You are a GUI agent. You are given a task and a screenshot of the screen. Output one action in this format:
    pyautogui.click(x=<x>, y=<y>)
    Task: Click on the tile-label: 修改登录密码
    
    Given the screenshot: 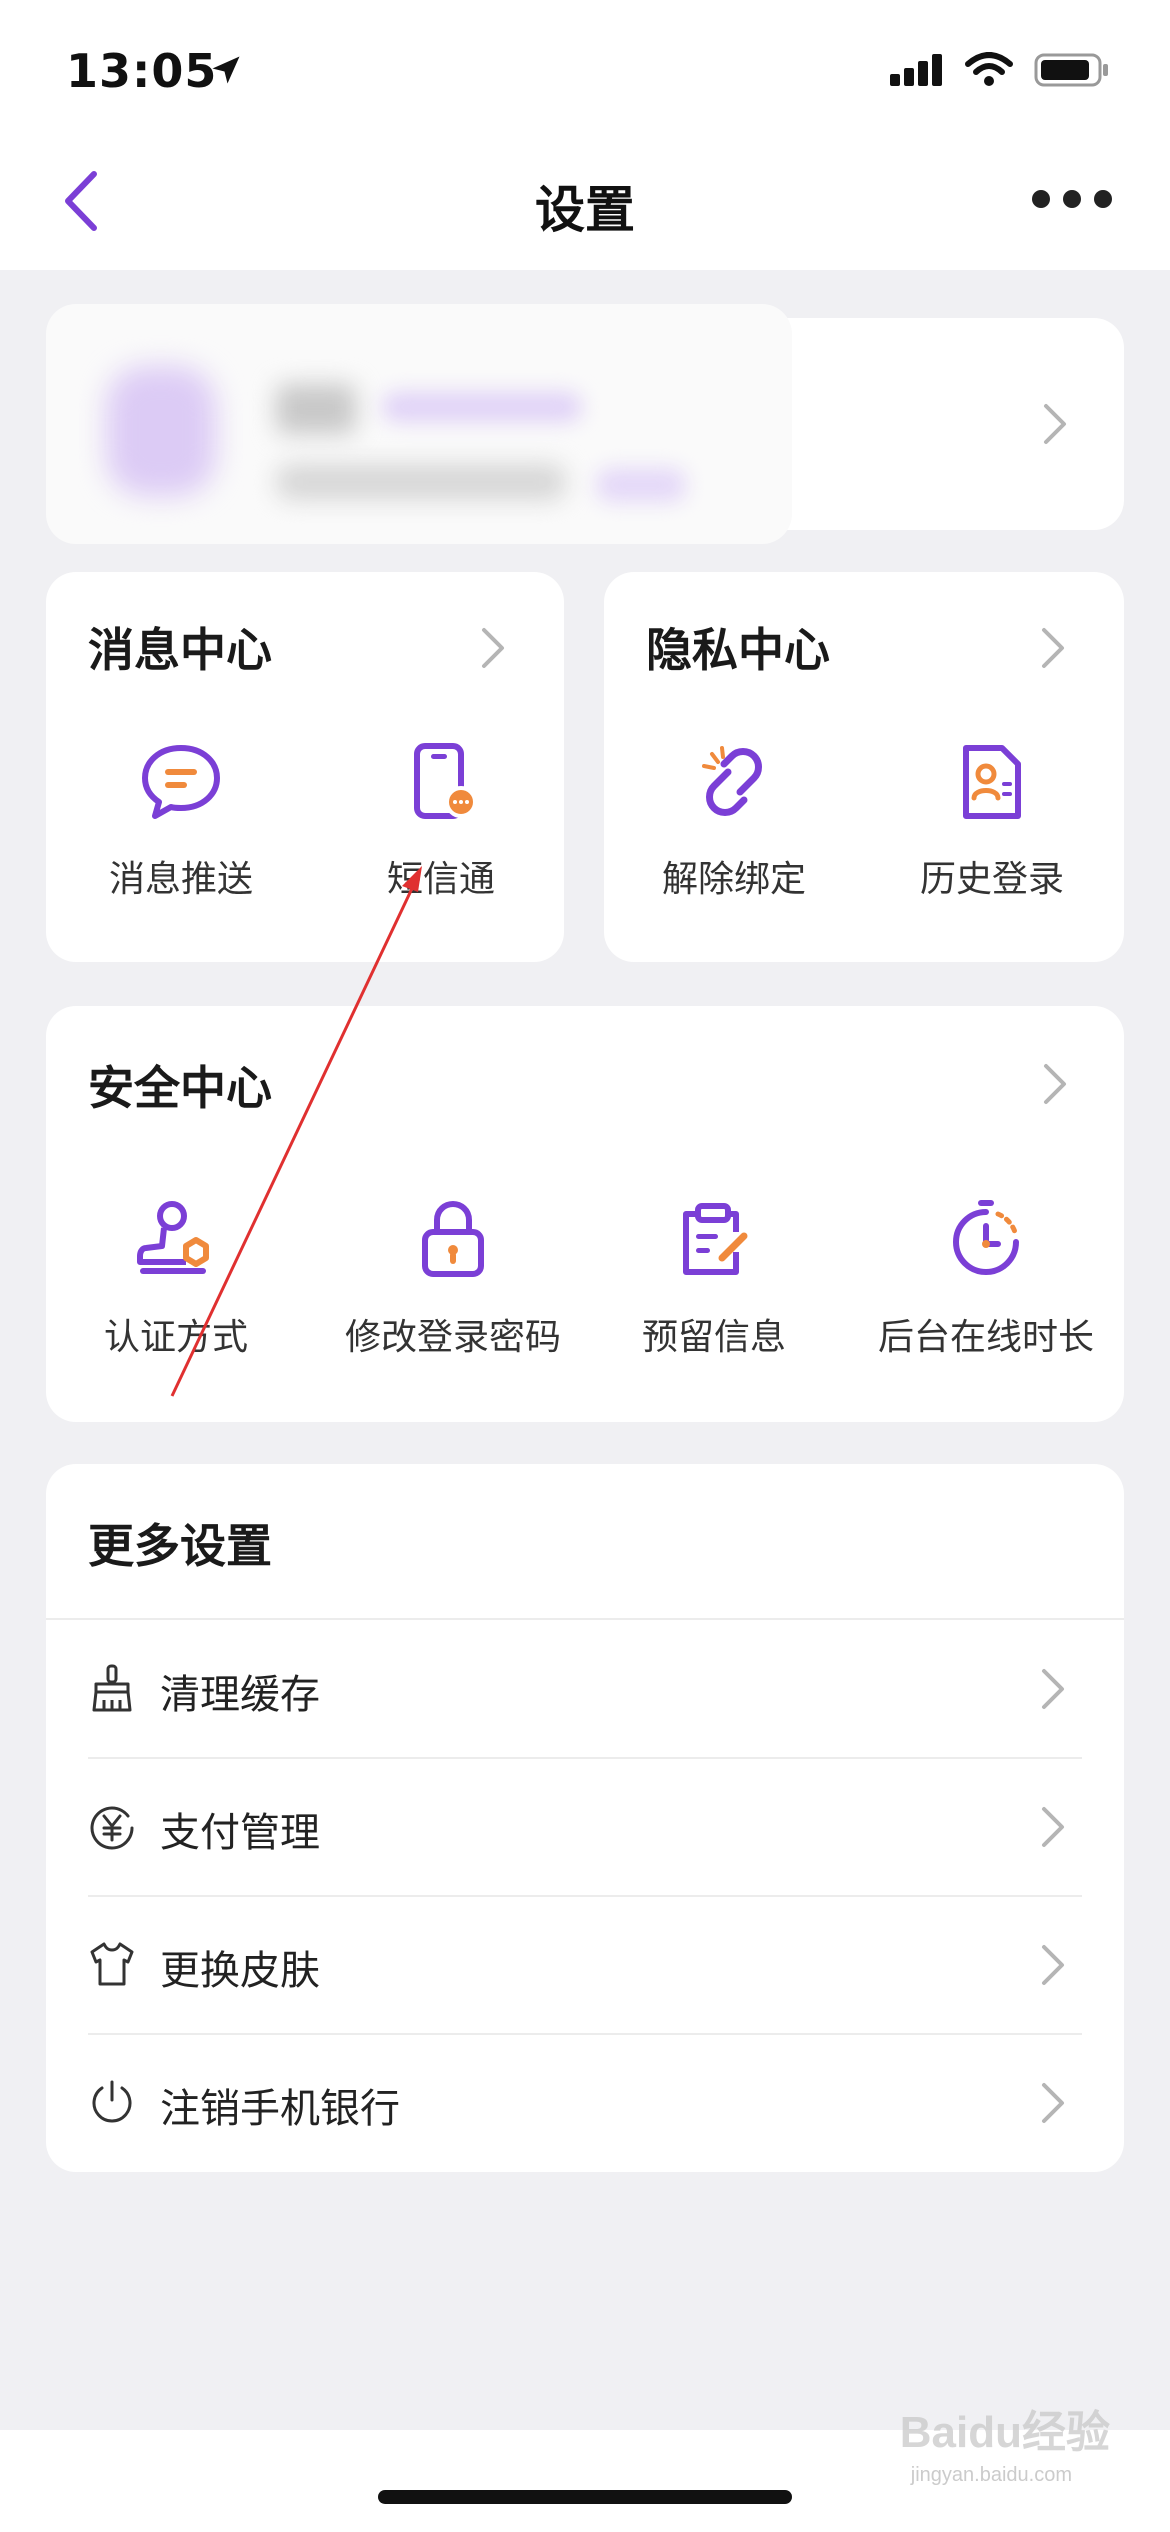 What is the action you would take?
    pyautogui.click(x=452, y=1337)
    